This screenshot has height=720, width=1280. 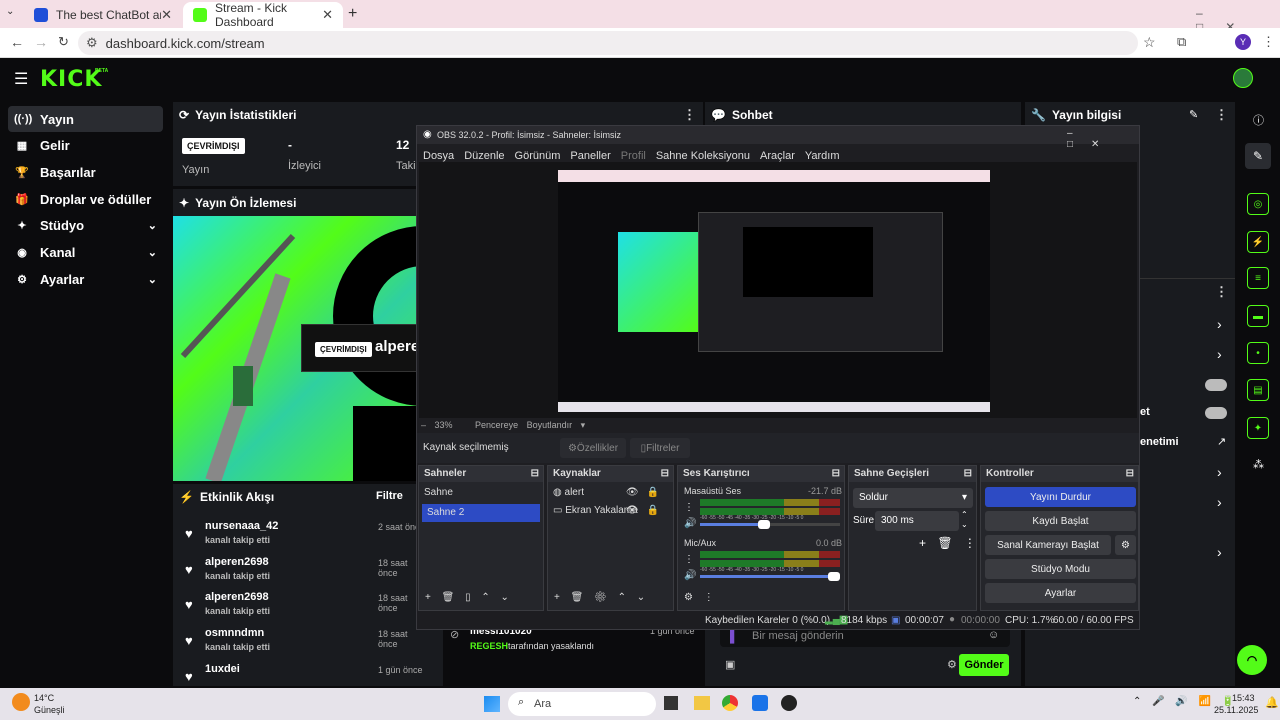 What do you see at coordinates (1193, 114) in the screenshot?
I see `edit-icon: ✎` at bounding box center [1193, 114].